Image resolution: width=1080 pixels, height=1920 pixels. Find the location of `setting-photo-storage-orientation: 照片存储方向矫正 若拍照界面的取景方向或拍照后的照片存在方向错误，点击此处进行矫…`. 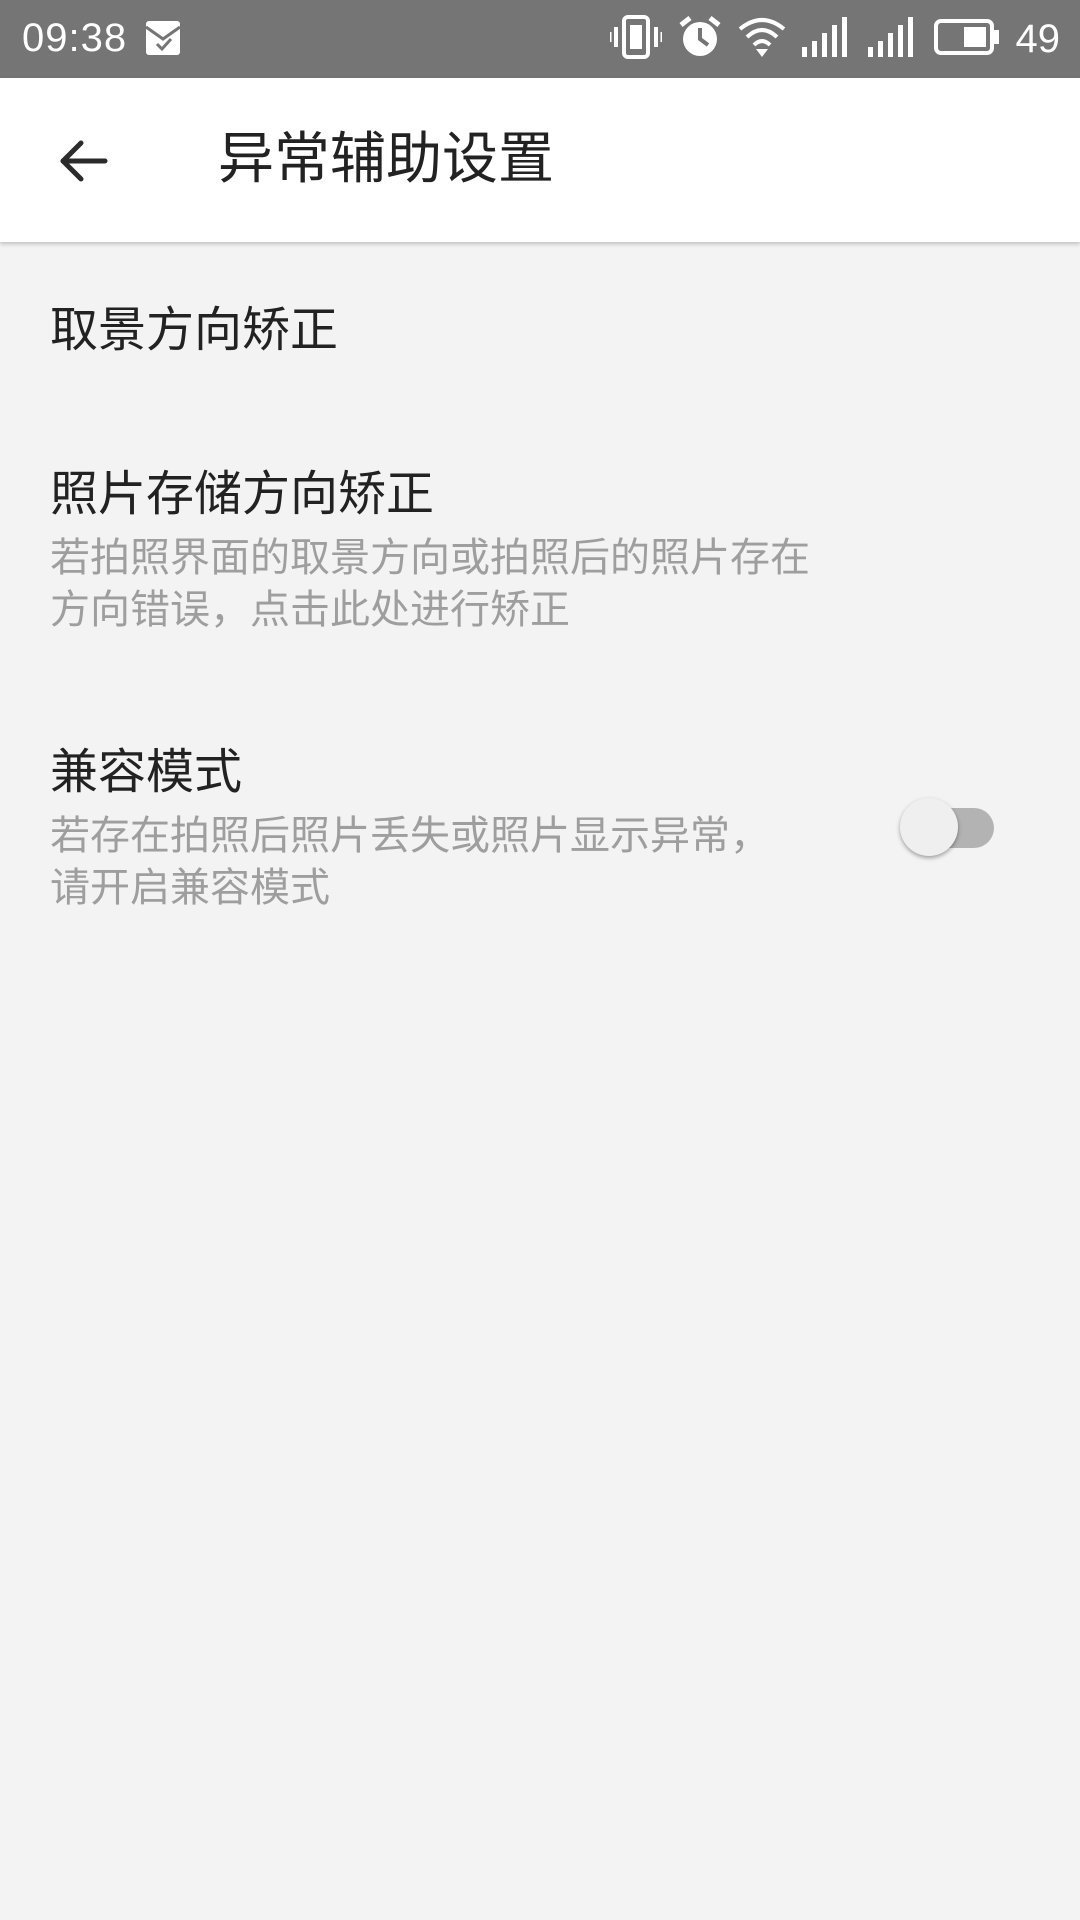

setting-photo-storage-orientation: 照片存储方向矫正 若拍照界面的取景方向或拍照后的照片存在方向错误，点击此处进行矫… is located at coordinates (540, 542).